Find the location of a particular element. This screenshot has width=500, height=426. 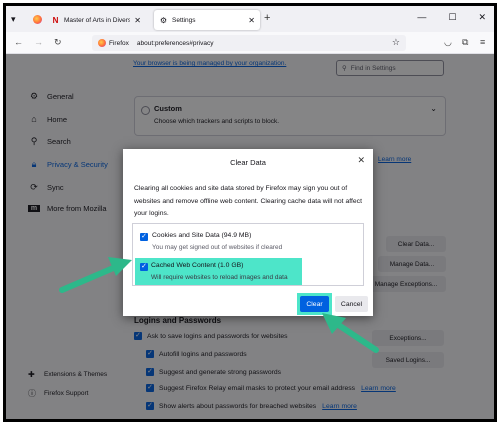

firefox-logo-icon is located at coordinates (37, 19).